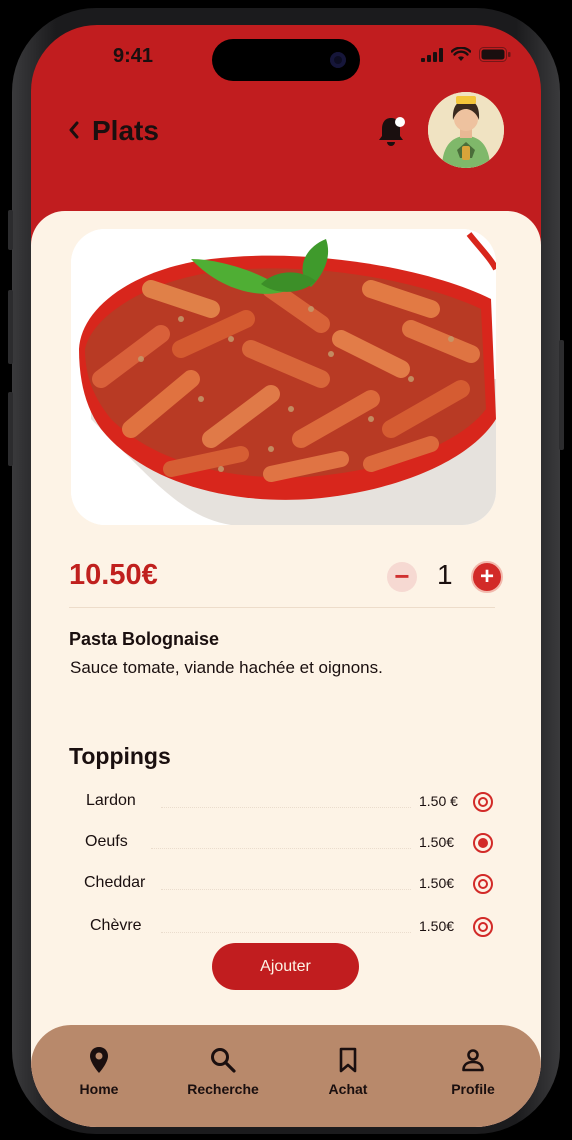  Describe the element at coordinates (99, 1089) in the screenshot. I see `nav-label: Home` at that location.